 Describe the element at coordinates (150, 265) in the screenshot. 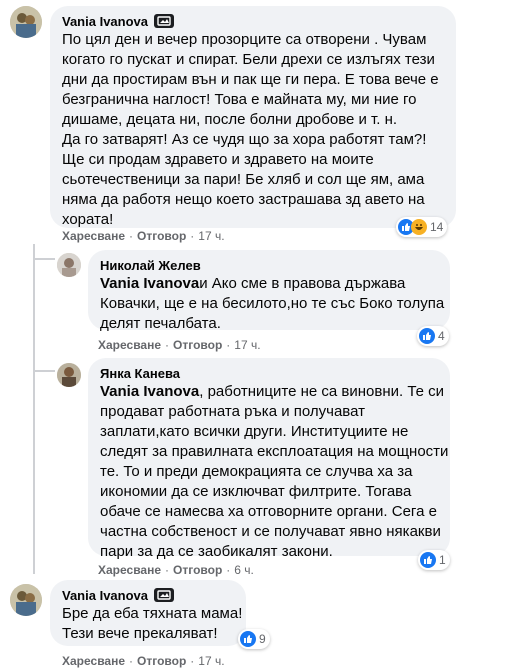

I see `comment-author: Николай Желев` at that location.